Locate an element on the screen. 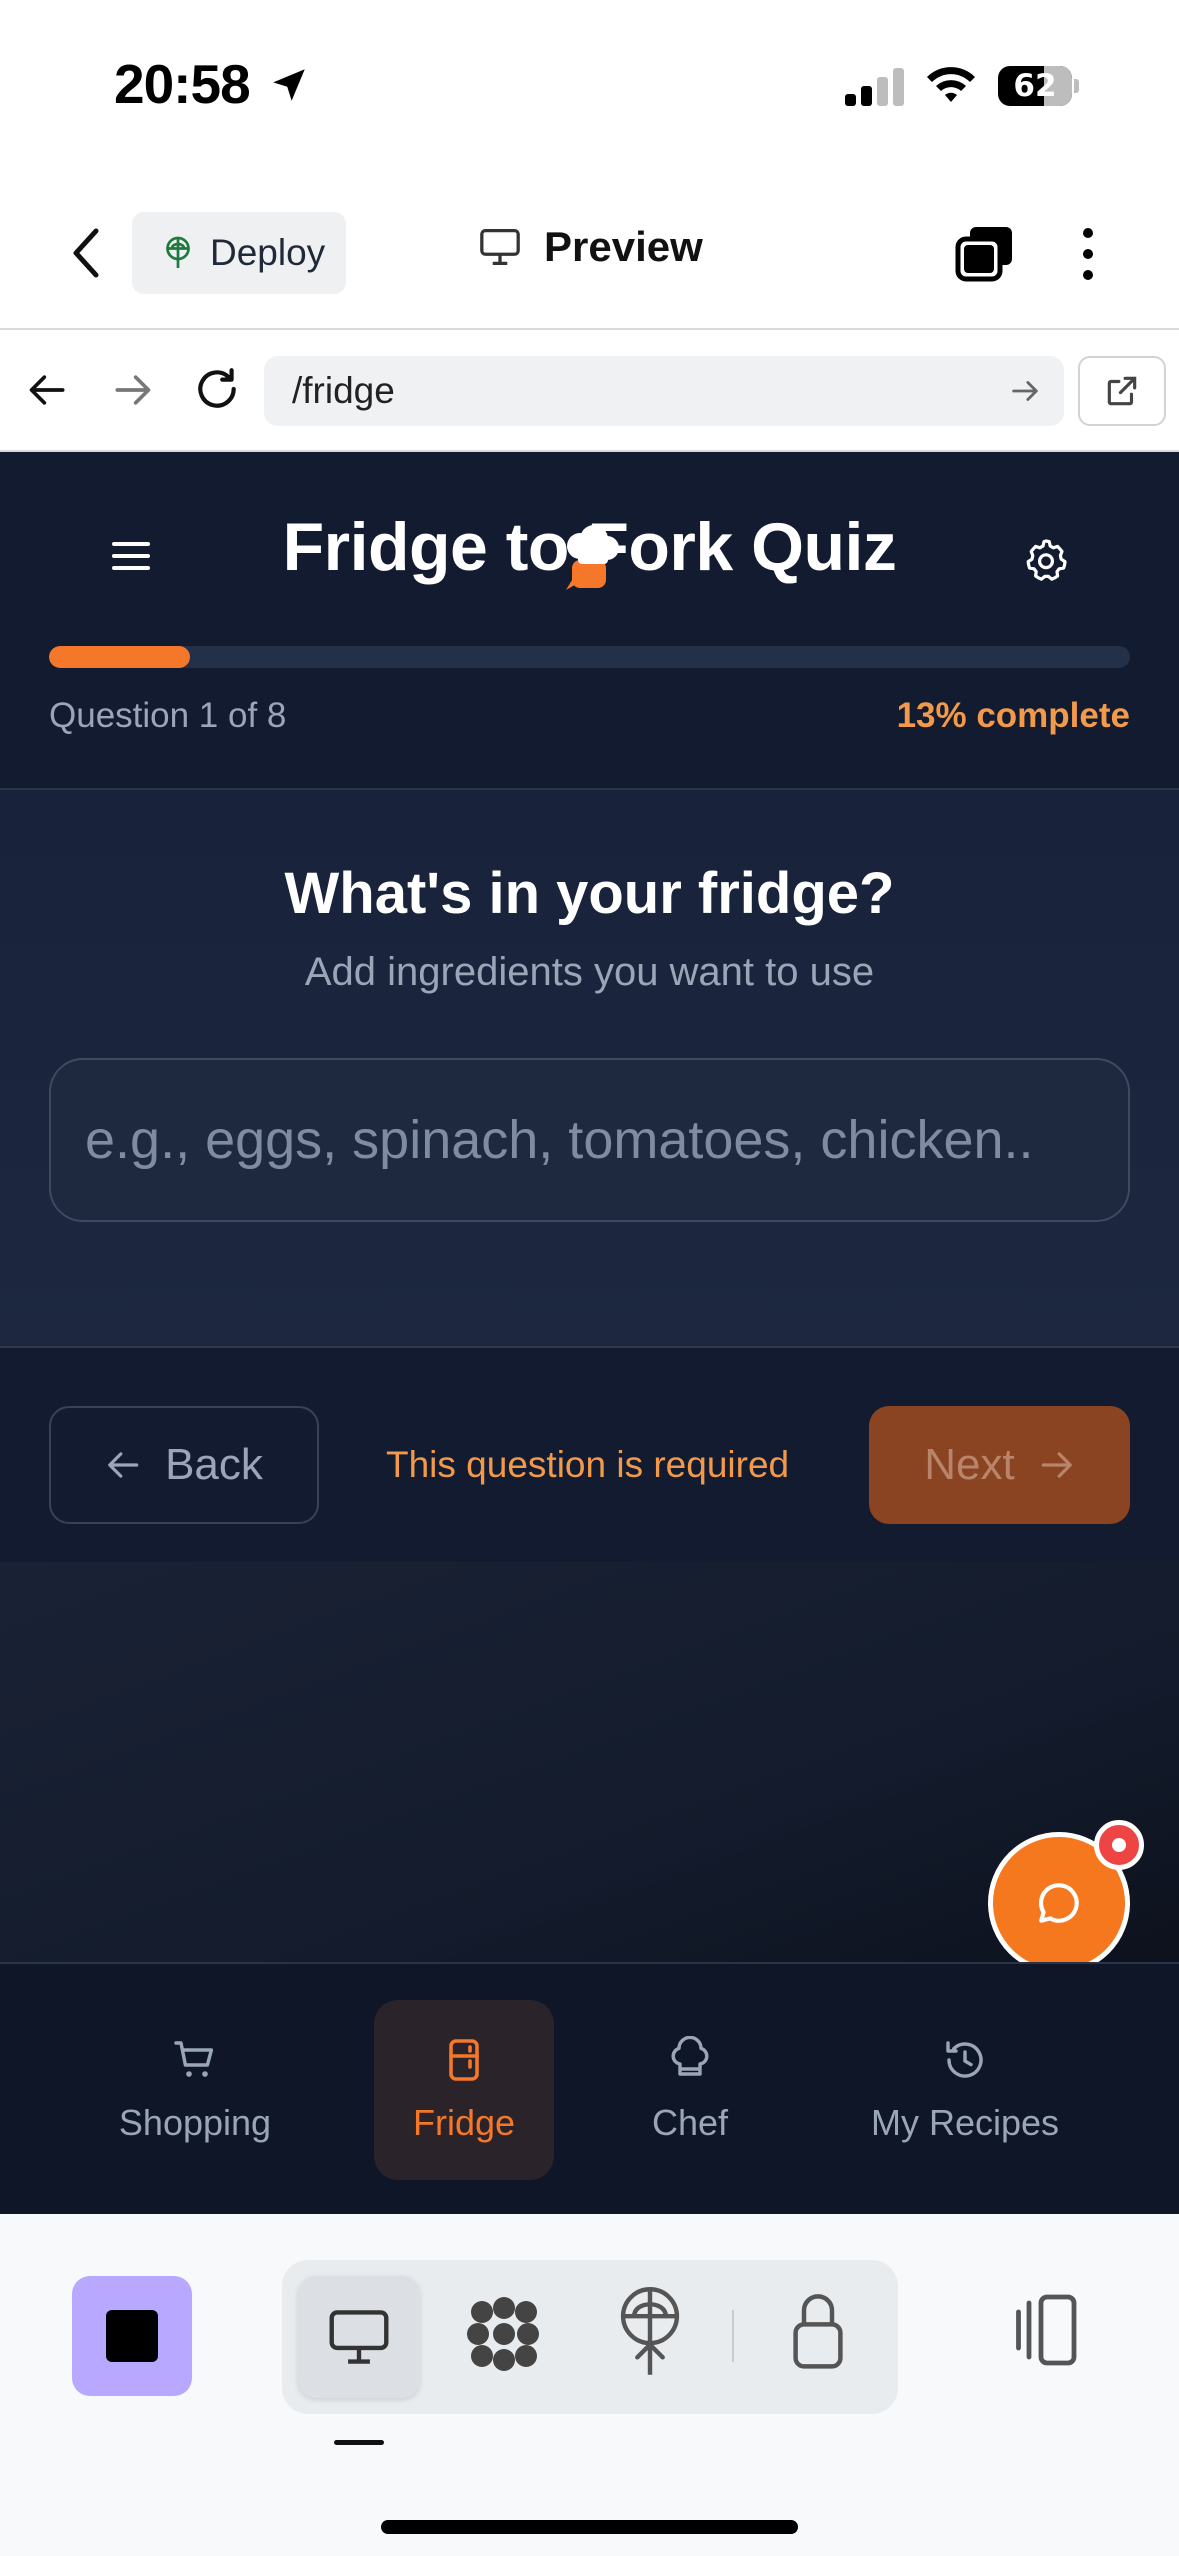 This screenshot has width=1179, height=2556. reload-icon is located at coordinates (217, 389).